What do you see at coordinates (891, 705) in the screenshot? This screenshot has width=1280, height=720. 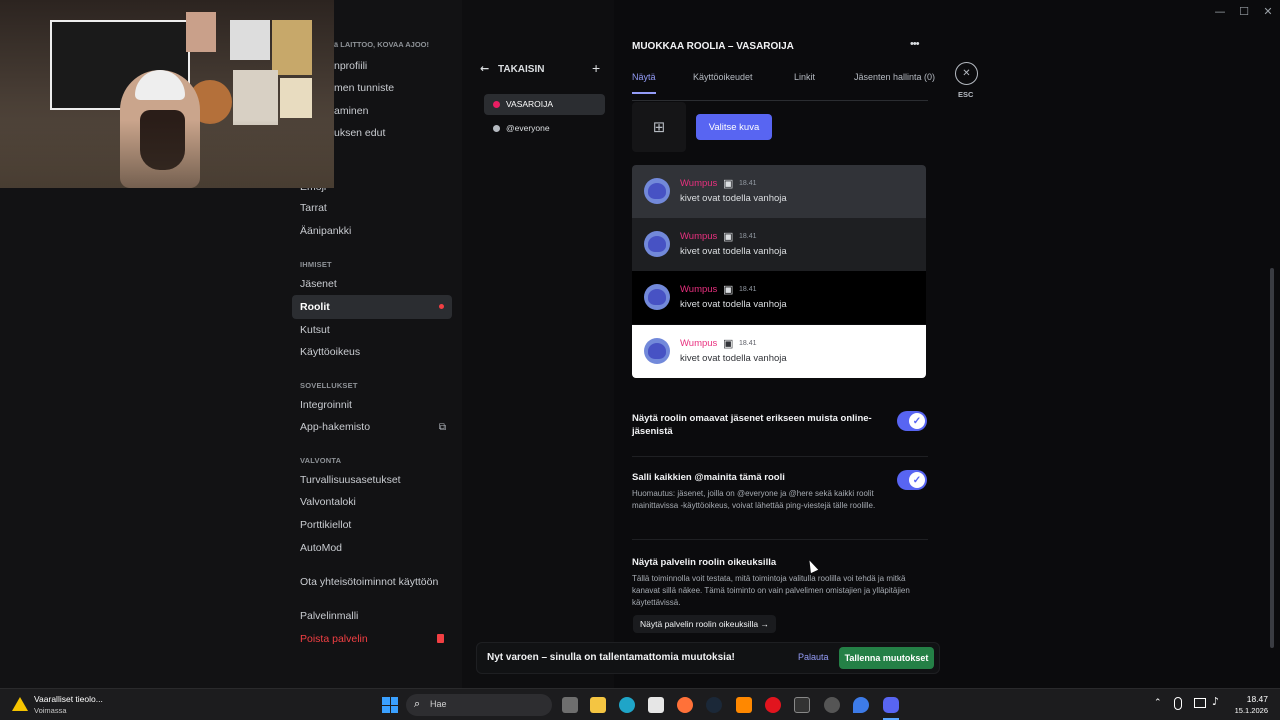 I see `discord-icon` at bounding box center [891, 705].